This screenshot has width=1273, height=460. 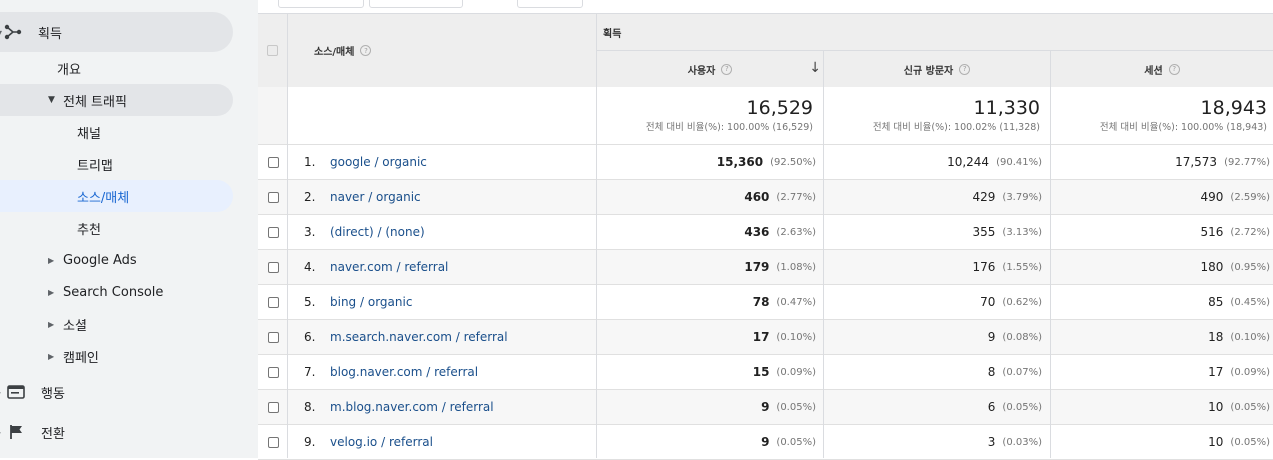 What do you see at coordinates (412, 407) in the screenshot?
I see `source-medium-link: m.blog.naver.com / referral` at bounding box center [412, 407].